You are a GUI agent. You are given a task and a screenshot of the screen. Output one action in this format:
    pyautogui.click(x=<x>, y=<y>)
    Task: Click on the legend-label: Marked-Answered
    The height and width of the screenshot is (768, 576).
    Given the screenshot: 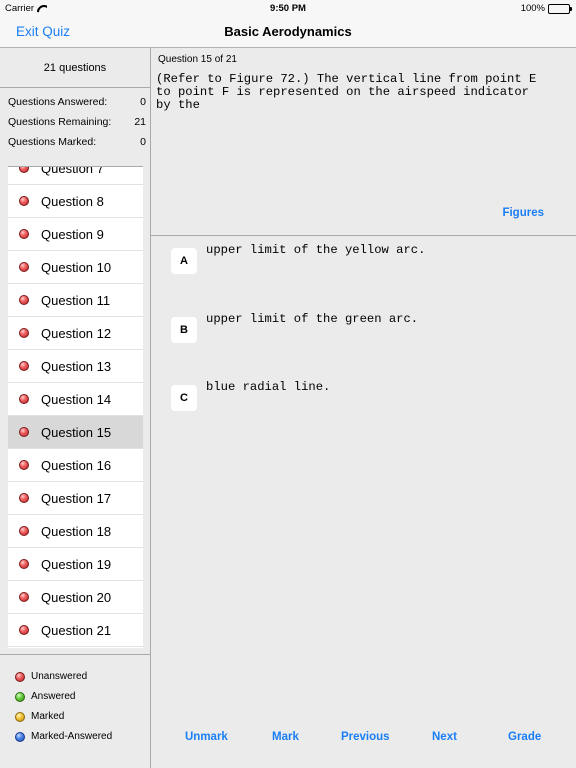 What is the action you would take?
    pyautogui.click(x=72, y=736)
    